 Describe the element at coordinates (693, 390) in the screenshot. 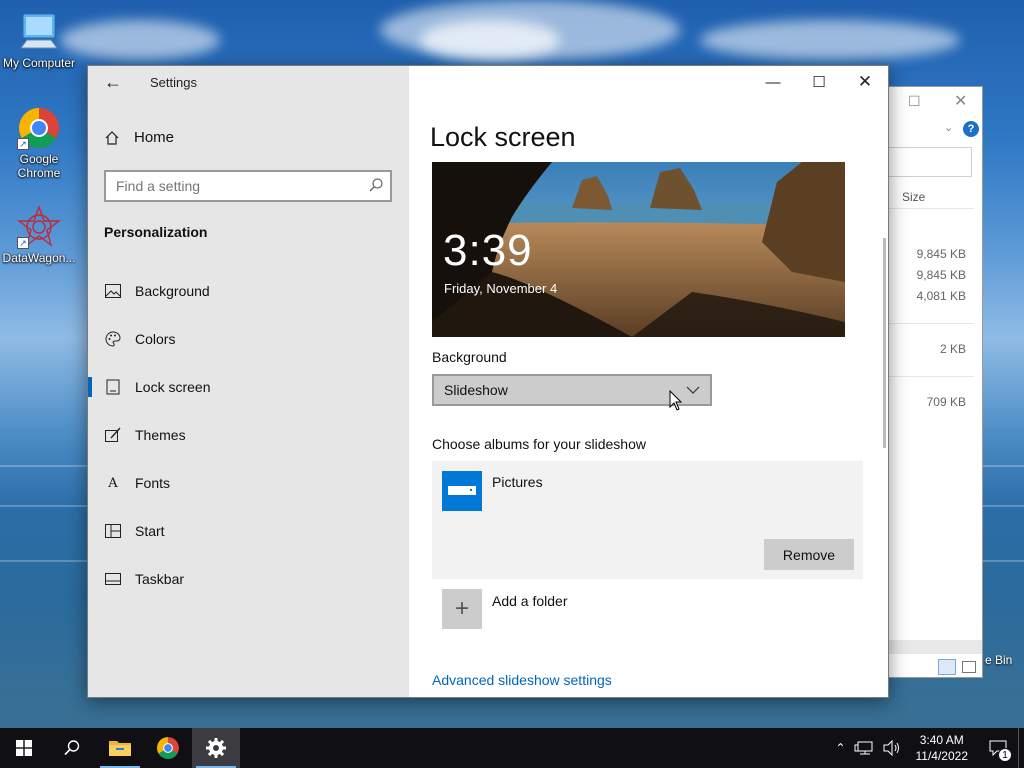

I see `chevron-down-icon` at that location.